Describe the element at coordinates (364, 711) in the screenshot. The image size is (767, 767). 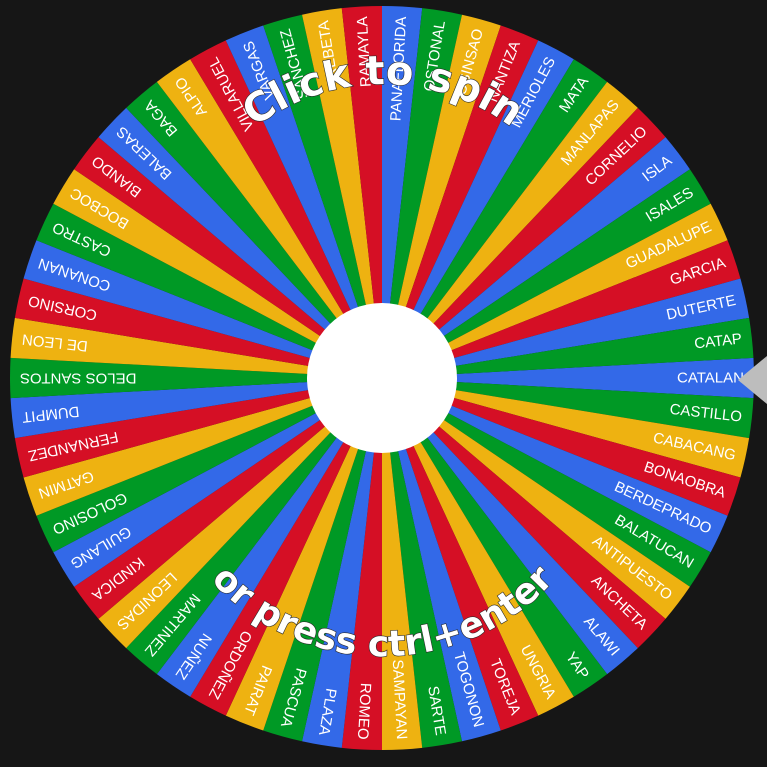
I see `wheel-slice-label: ROMEO` at that location.